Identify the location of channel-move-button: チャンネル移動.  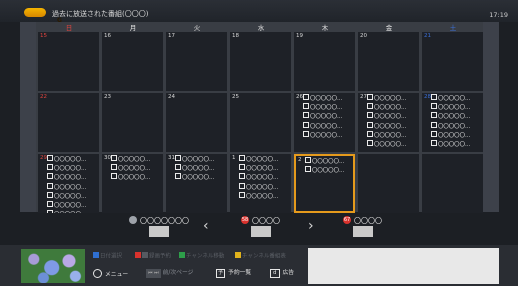
(201, 256).